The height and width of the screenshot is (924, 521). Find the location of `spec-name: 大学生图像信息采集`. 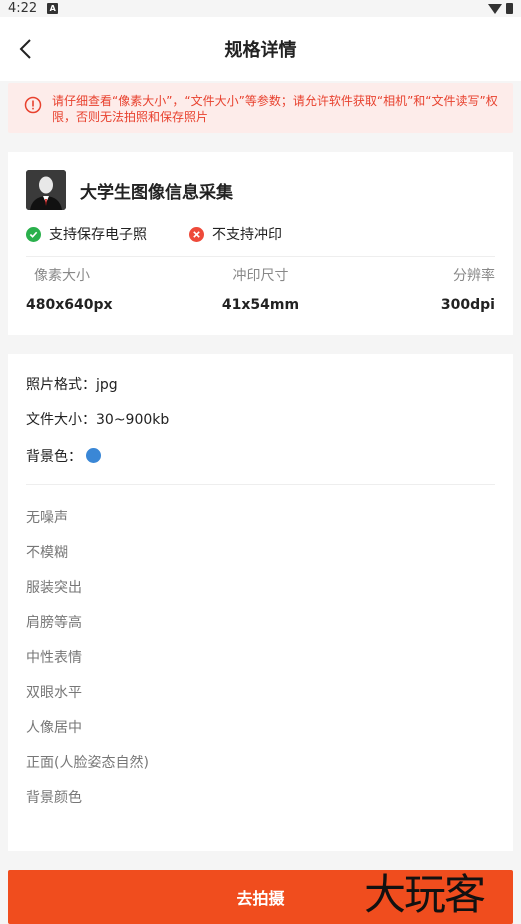

spec-name: 大学生图像信息采集 is located at coordinates (156, 192).